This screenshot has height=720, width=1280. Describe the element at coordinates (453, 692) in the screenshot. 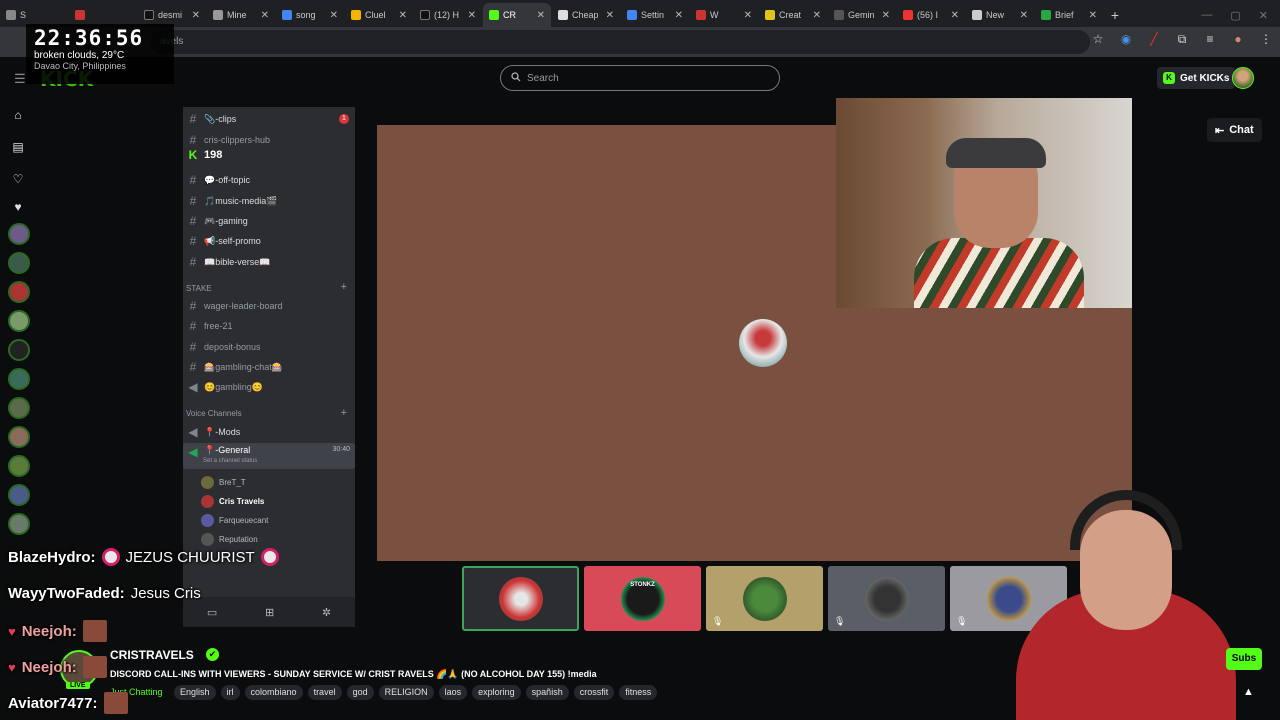

I see `tag-chip: laos` at that location.